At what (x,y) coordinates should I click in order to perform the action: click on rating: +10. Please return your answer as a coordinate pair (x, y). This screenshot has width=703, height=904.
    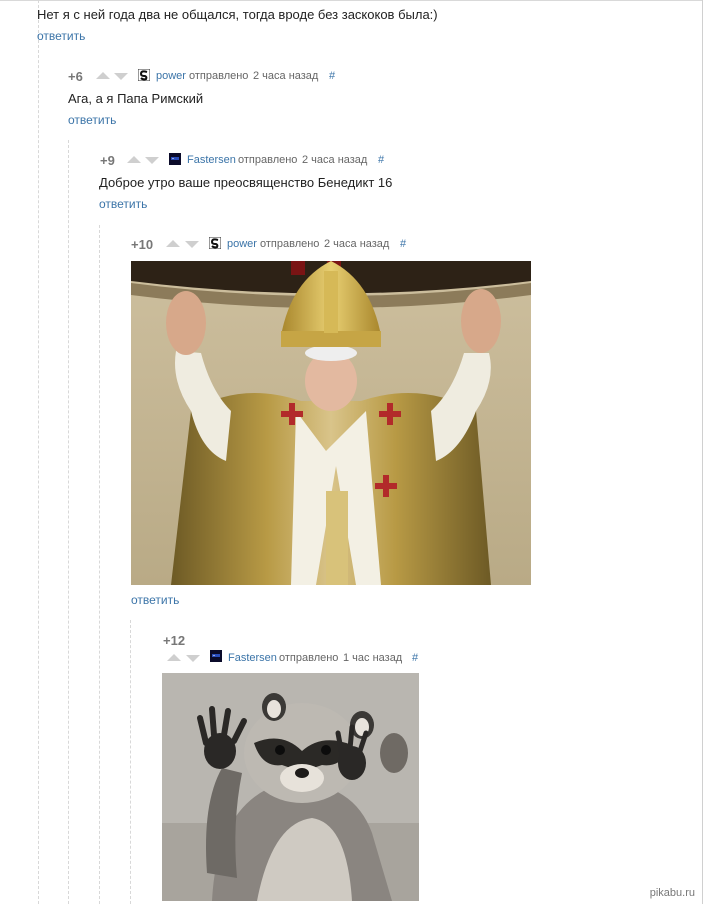
    Looking at the image, I should click on (142, 244).